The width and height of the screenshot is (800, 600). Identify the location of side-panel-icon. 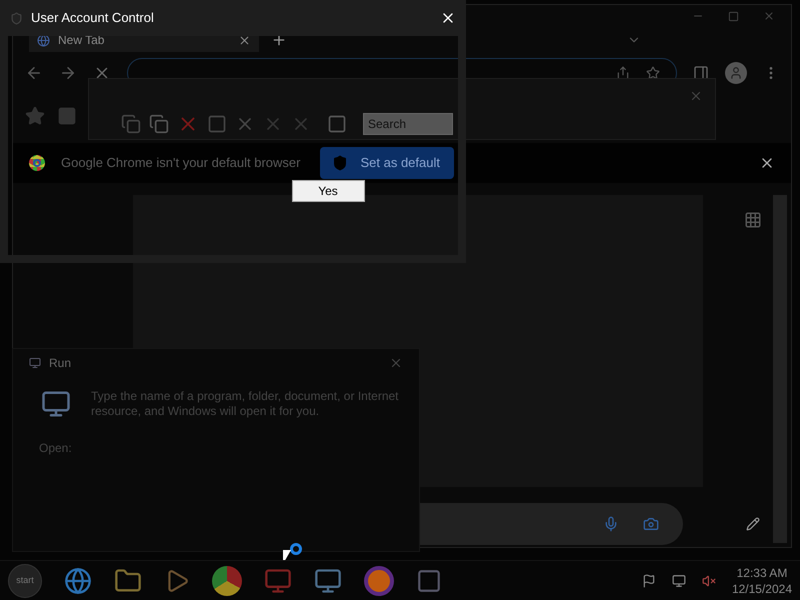
(701, 73).